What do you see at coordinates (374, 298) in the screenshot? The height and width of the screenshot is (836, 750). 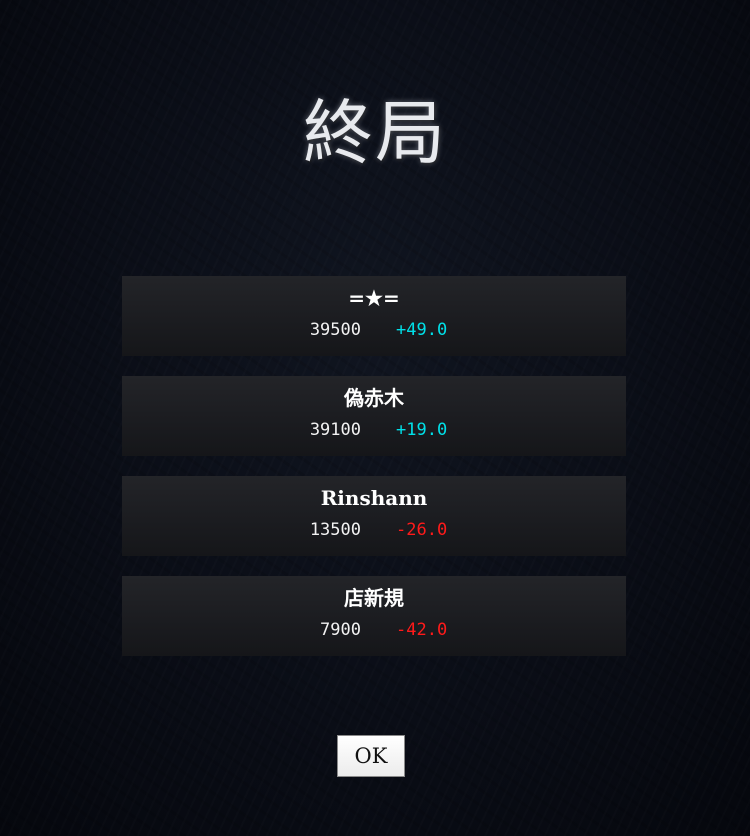 I see `player-name: =★=` at bounding box center [374, 298].